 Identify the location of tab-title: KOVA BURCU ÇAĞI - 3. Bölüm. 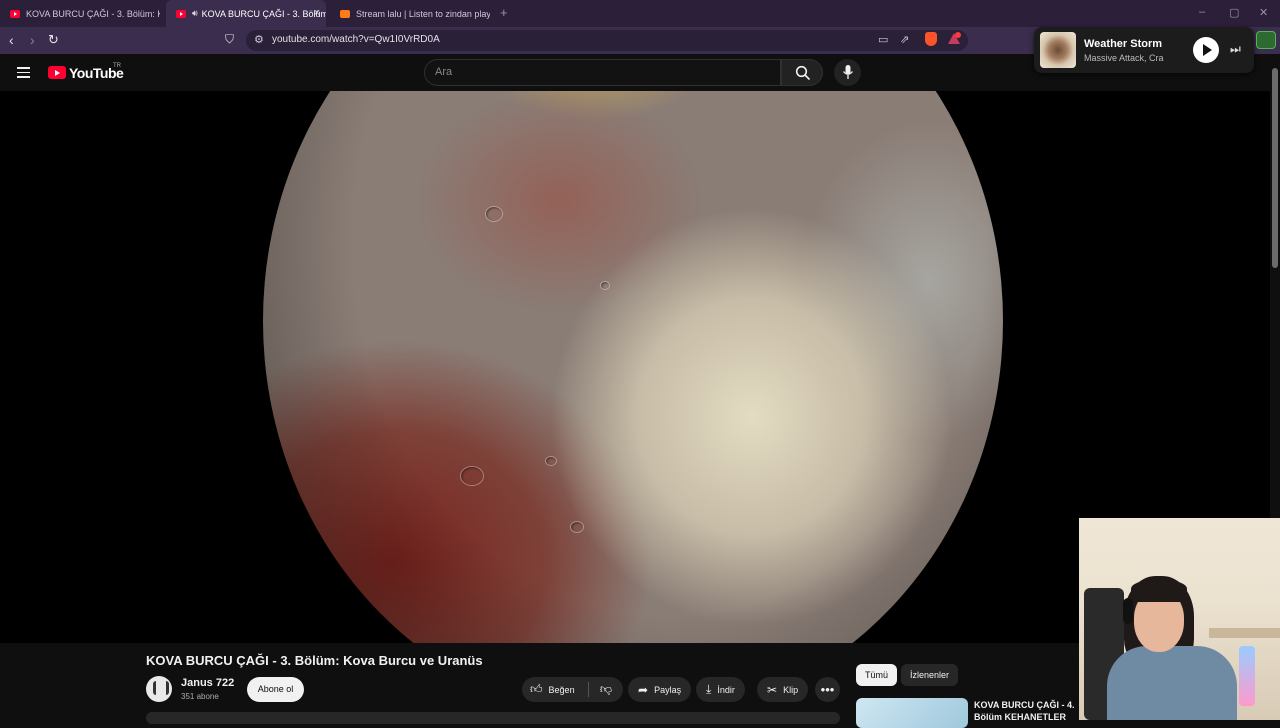
(263, 13).